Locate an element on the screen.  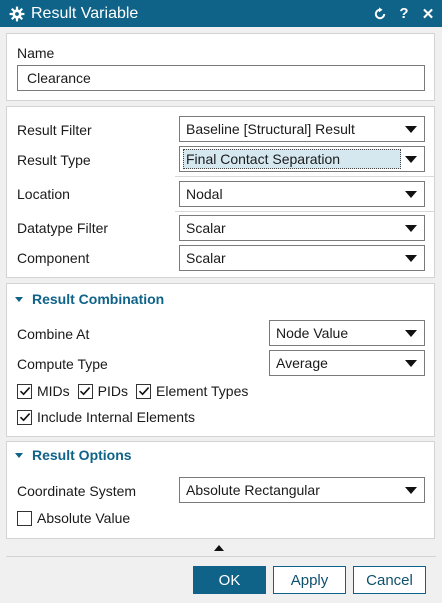
result-type-value: Final Contact Separation is located at coordinates (292, 159).